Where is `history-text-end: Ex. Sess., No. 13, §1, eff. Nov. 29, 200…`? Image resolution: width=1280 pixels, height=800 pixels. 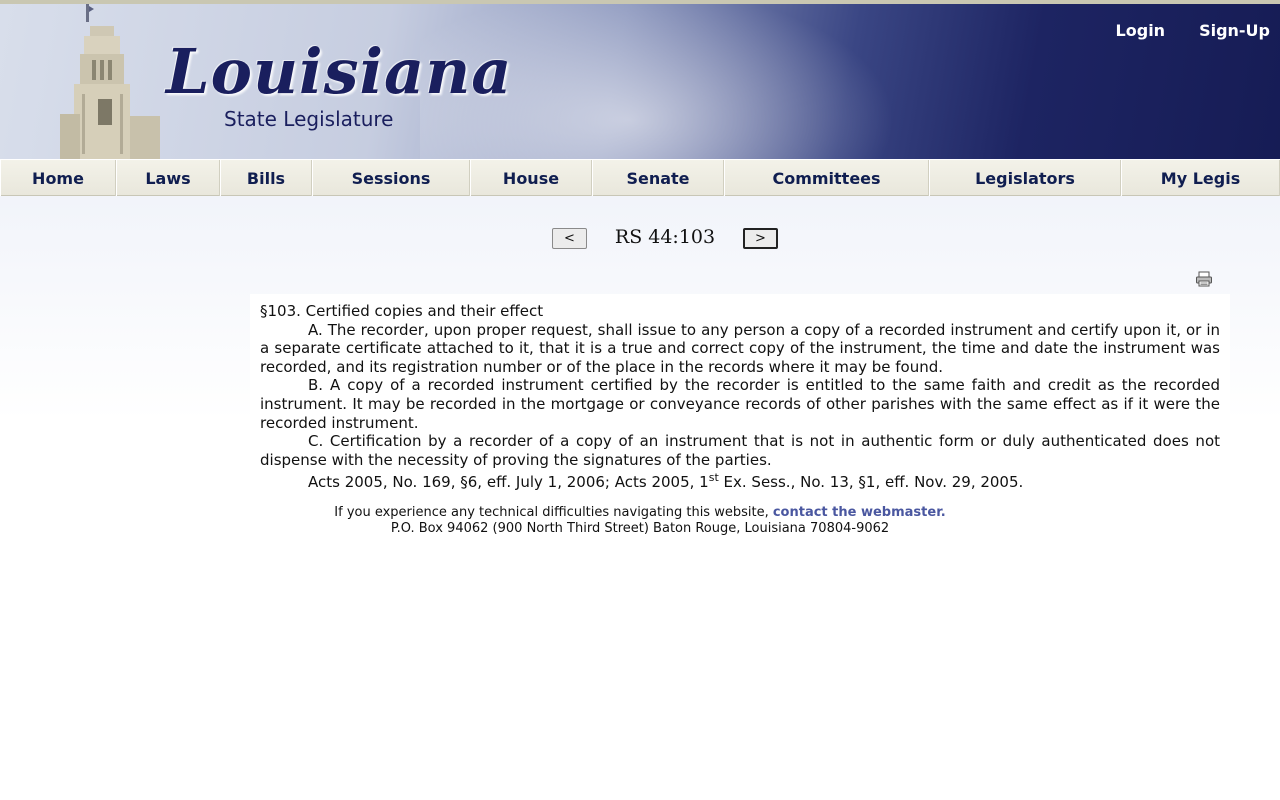
history-text-end: Ex. Sess., No. 13, §1, eff. Nov. 29, 200… is located at coordinates (871, 482).